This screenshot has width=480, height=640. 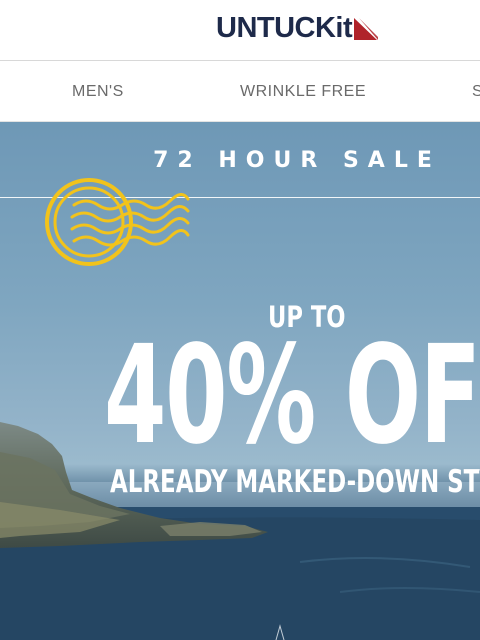 What do you see at coordinates (295, 482) in the screenshot?
I see `offer-subtitle: ALREADY MARKED-DOWN STYLES` at bounding box center [295, 482].